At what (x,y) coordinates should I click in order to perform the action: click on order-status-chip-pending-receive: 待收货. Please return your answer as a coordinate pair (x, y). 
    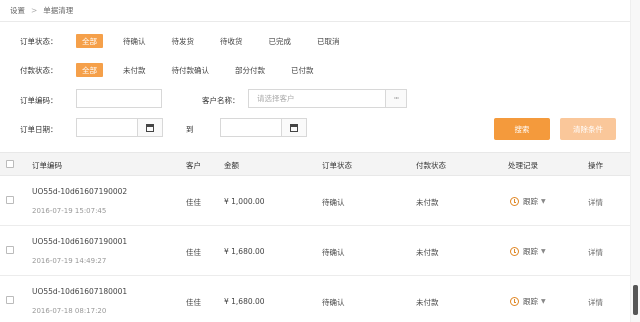
    Looking at the image, I should click on (231, 41).